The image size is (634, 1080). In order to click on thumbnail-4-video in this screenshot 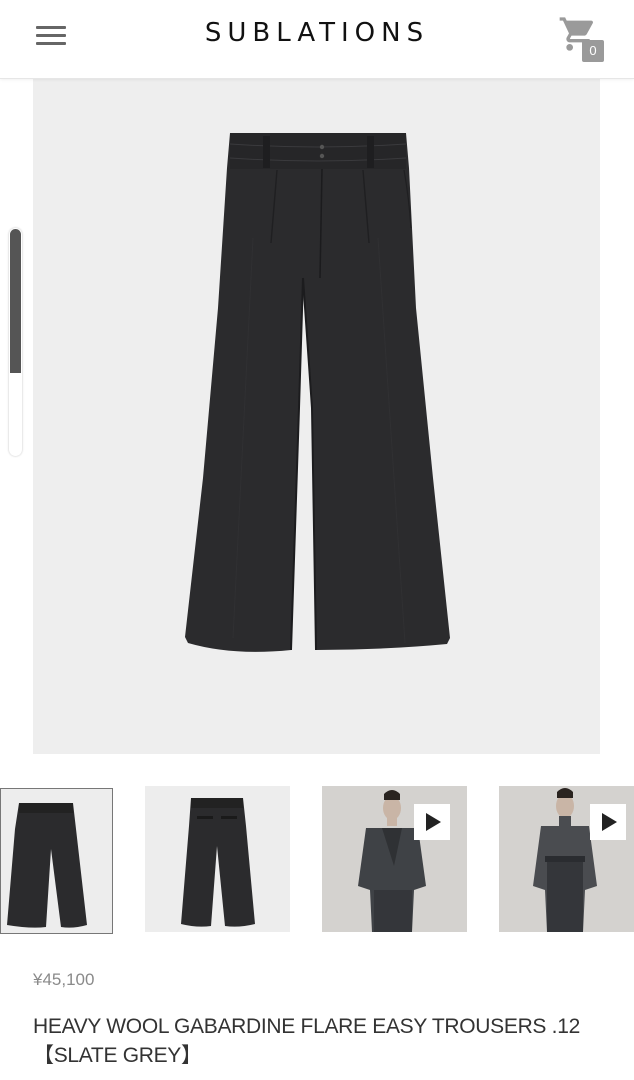, I will do `click(566, 859)`.